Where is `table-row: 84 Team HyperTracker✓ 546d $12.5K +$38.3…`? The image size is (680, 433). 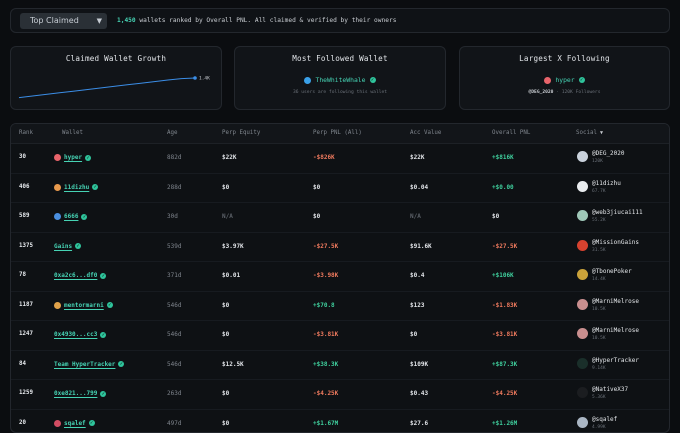
table-row: 84 Team HyperTracker✓ 546d $12.5K +$38.3… is located at coordinates (340, 366).